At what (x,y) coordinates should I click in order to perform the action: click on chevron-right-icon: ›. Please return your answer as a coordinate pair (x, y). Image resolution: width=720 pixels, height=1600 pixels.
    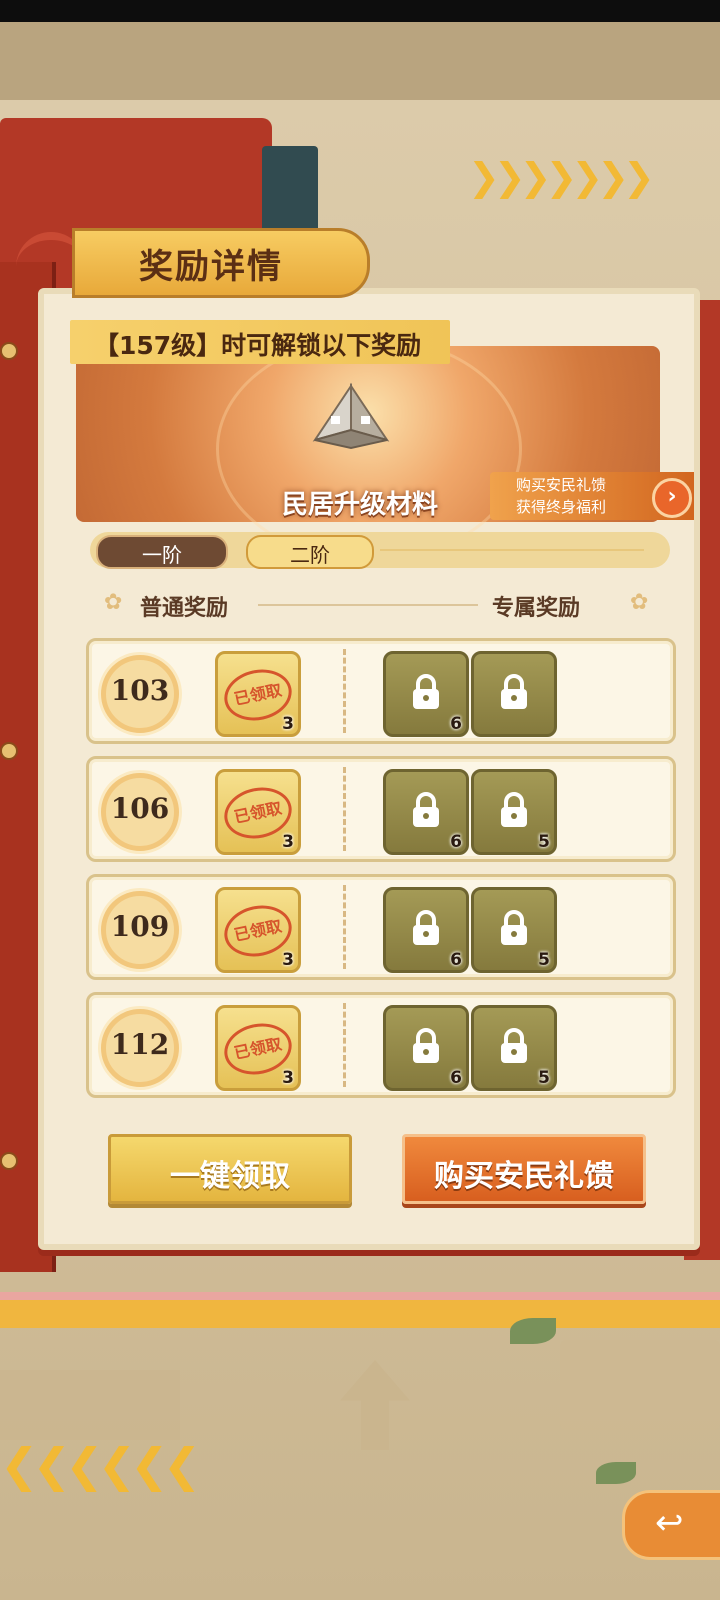
    Looking at the image, I should click on (672, 498).